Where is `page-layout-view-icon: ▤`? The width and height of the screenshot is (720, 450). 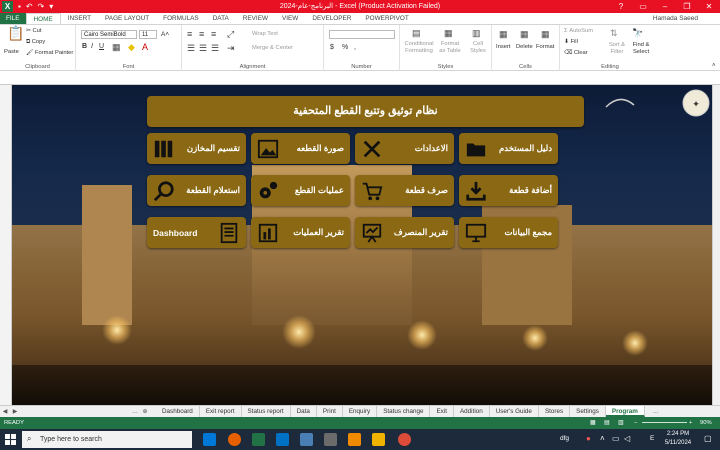
page-layout-view-icon: ▤ is located at coordinates (606, 423).